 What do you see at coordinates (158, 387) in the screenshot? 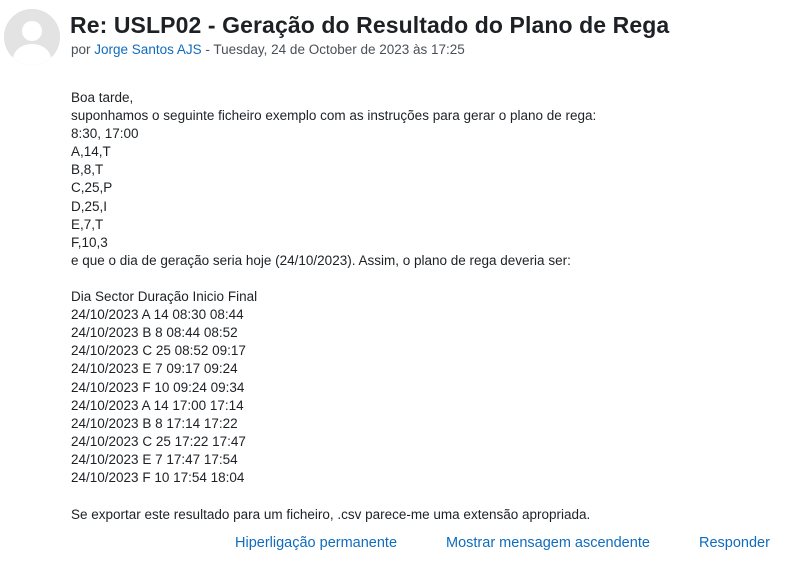
I see `schedule-row: 24/10/2023 F 10 09:24 09:34` at bounding box center [158, 387].